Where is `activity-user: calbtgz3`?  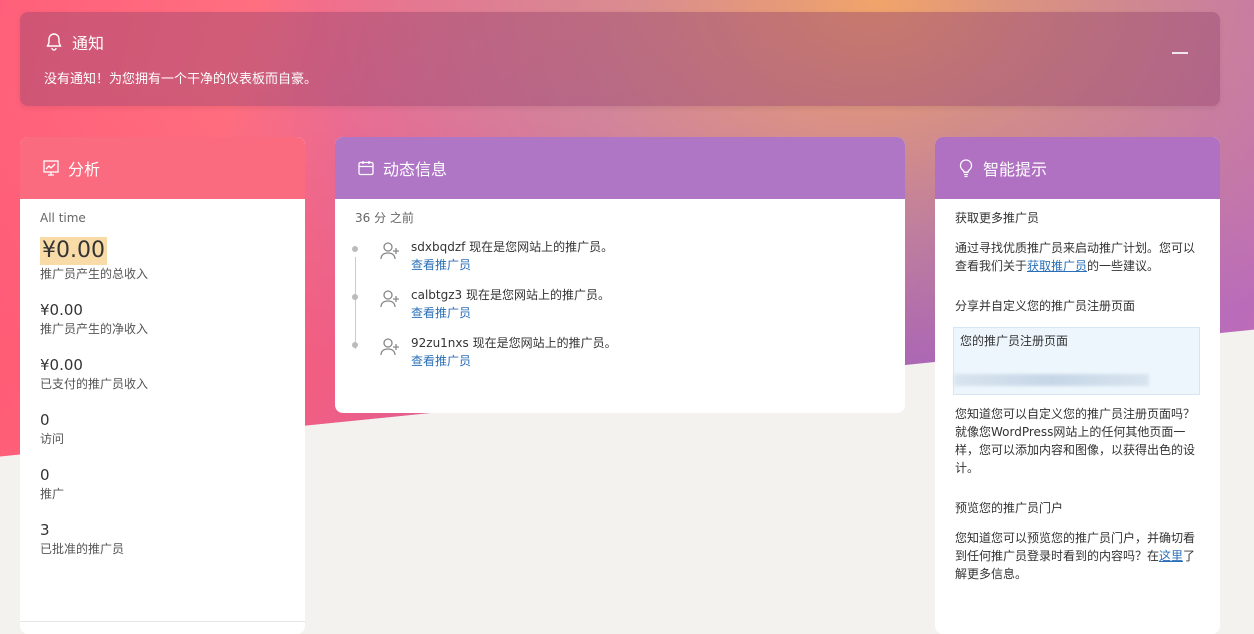 activity-user: calbtgz3 is located at coordinates (437, 295).